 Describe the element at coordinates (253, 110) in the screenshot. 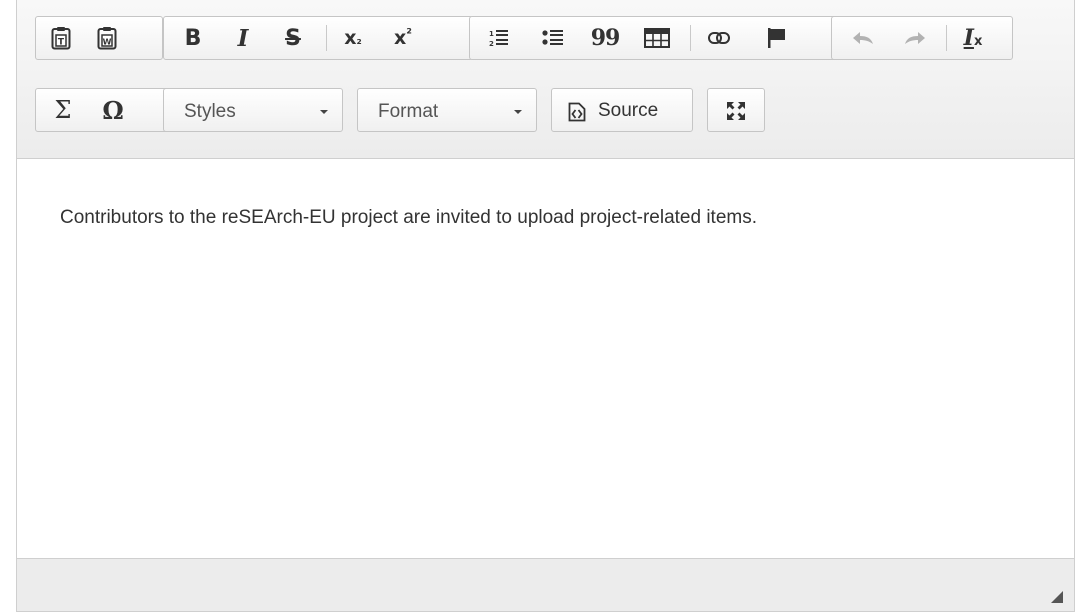

I see `styles-dropdown: Styles` at that location.